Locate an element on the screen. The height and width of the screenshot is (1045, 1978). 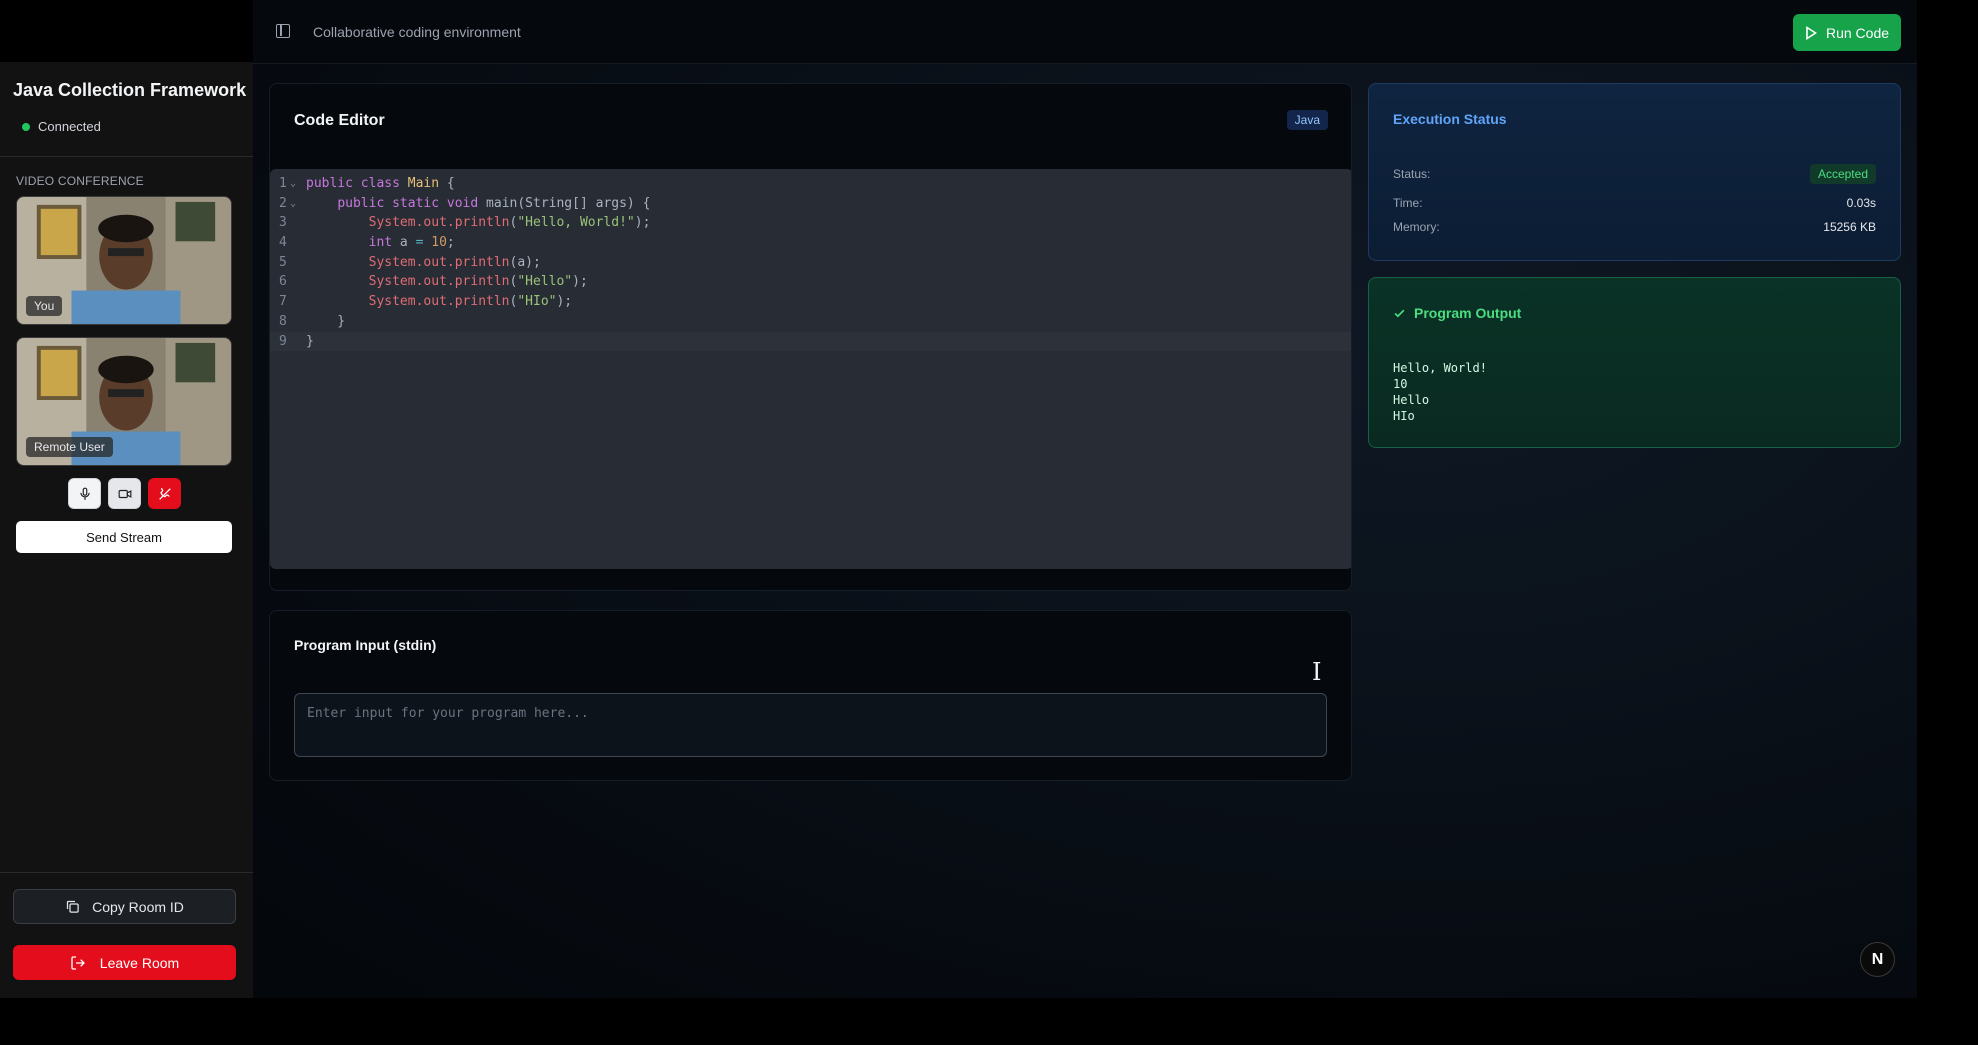
logout-icon is located at coordinates (78, 962).